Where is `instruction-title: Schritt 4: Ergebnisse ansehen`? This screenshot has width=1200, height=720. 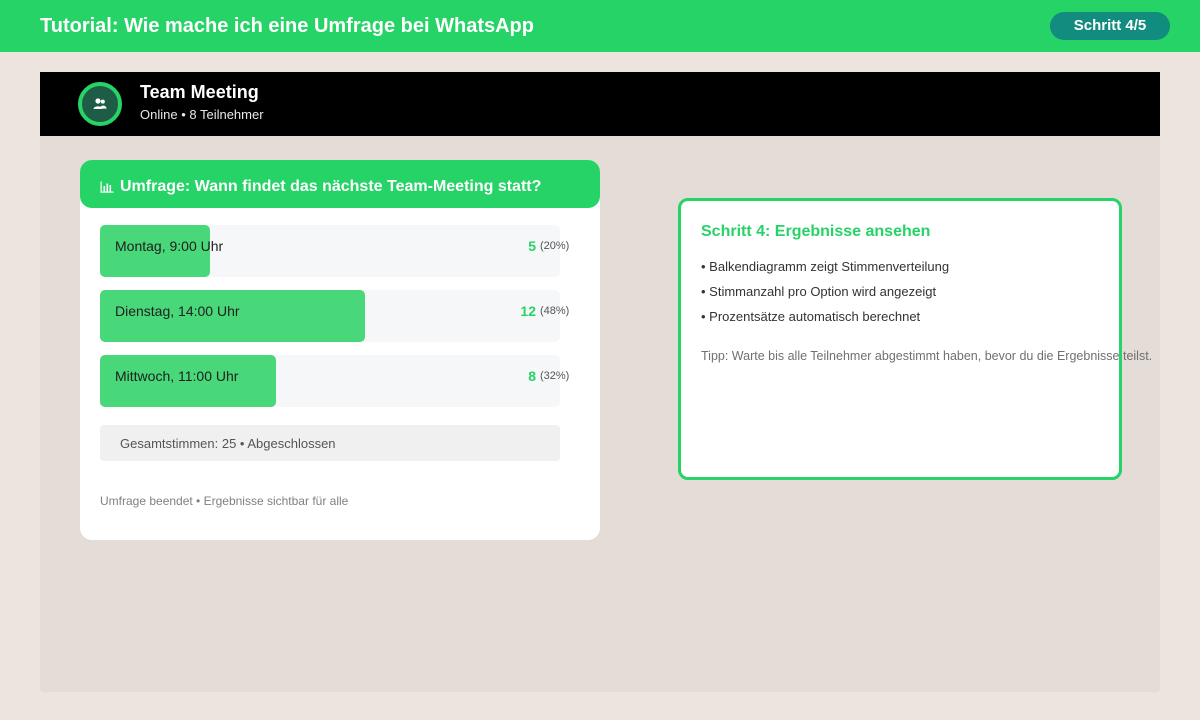
instruction-title: Schritt 4: Ergebnisse ansehen is located at coordinates (816, 231).